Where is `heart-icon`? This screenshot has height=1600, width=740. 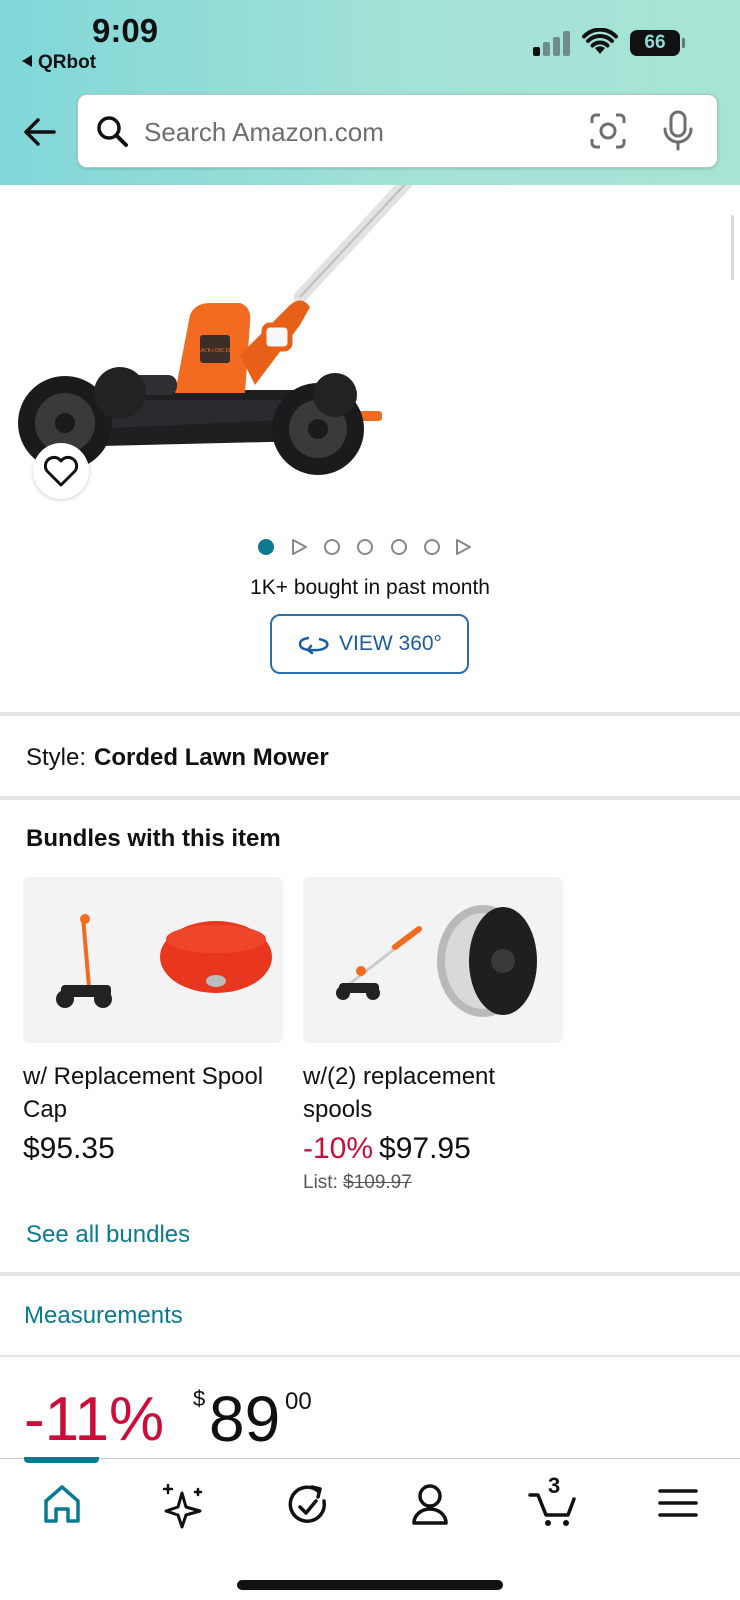
heart-icon is located at coordinates (61, 471).